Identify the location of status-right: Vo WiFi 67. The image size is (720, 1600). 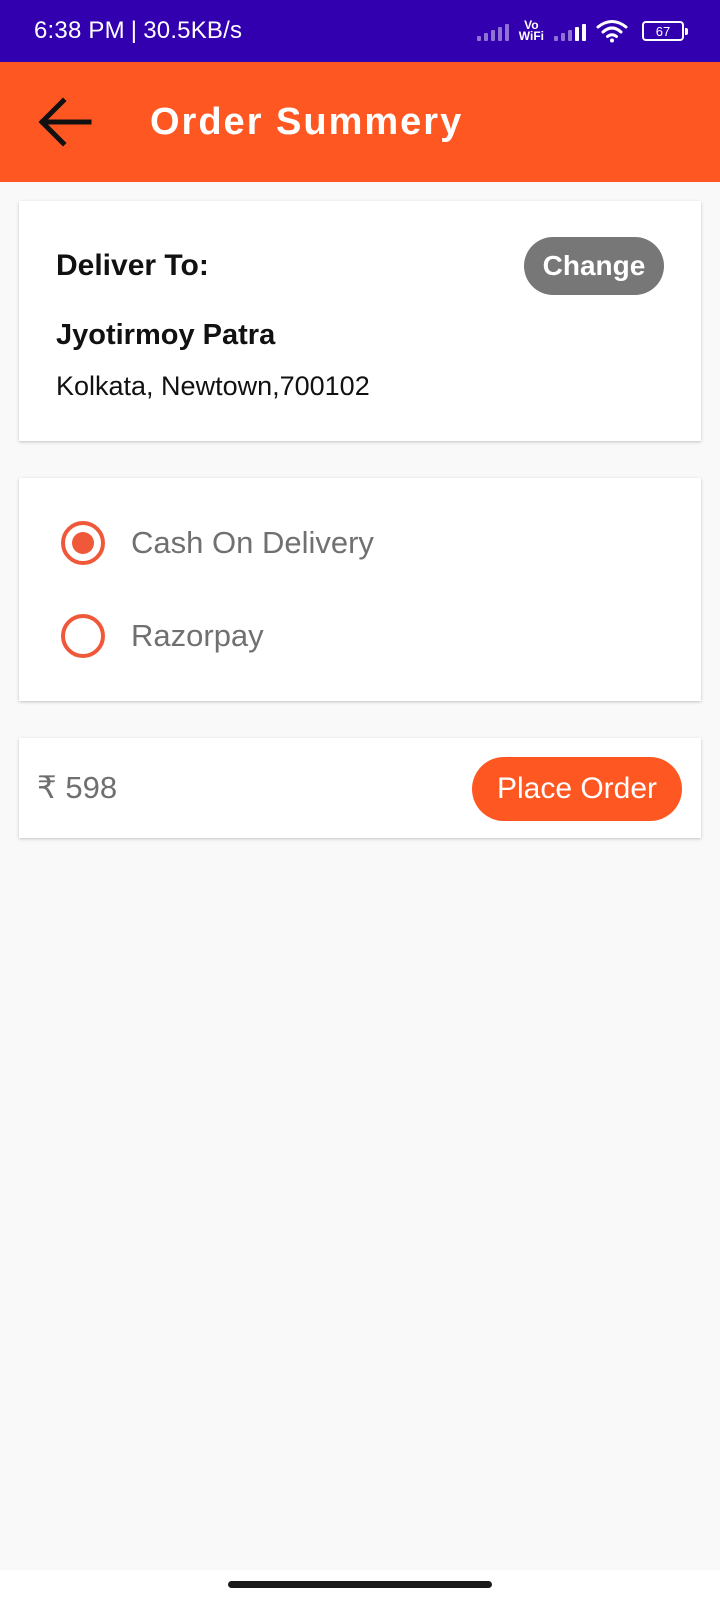
(582, 31).